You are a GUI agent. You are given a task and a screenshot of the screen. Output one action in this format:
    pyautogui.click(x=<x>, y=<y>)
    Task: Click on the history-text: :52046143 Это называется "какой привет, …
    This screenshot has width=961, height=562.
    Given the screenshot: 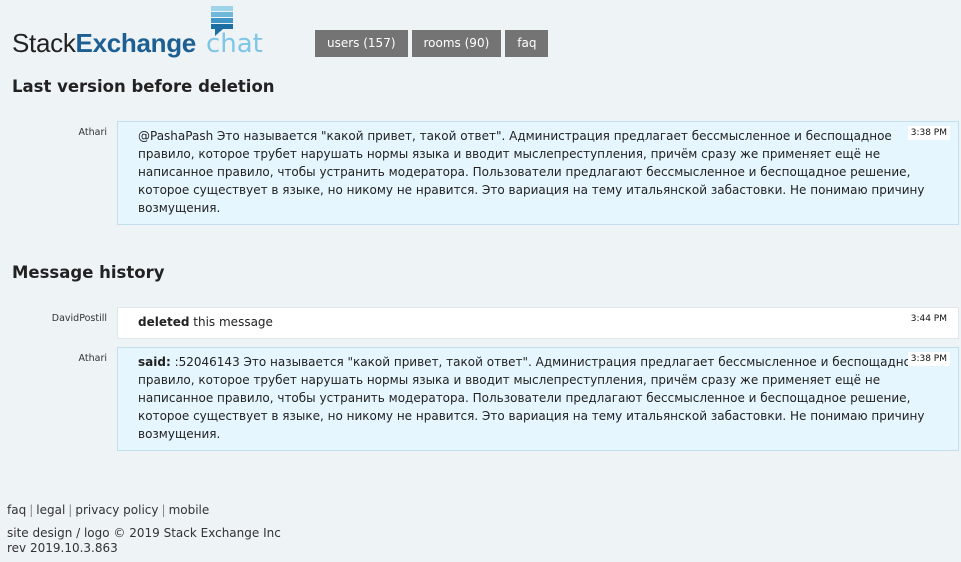 What is the action you would take?
    pyautogui.click(x=531, y=398)
    